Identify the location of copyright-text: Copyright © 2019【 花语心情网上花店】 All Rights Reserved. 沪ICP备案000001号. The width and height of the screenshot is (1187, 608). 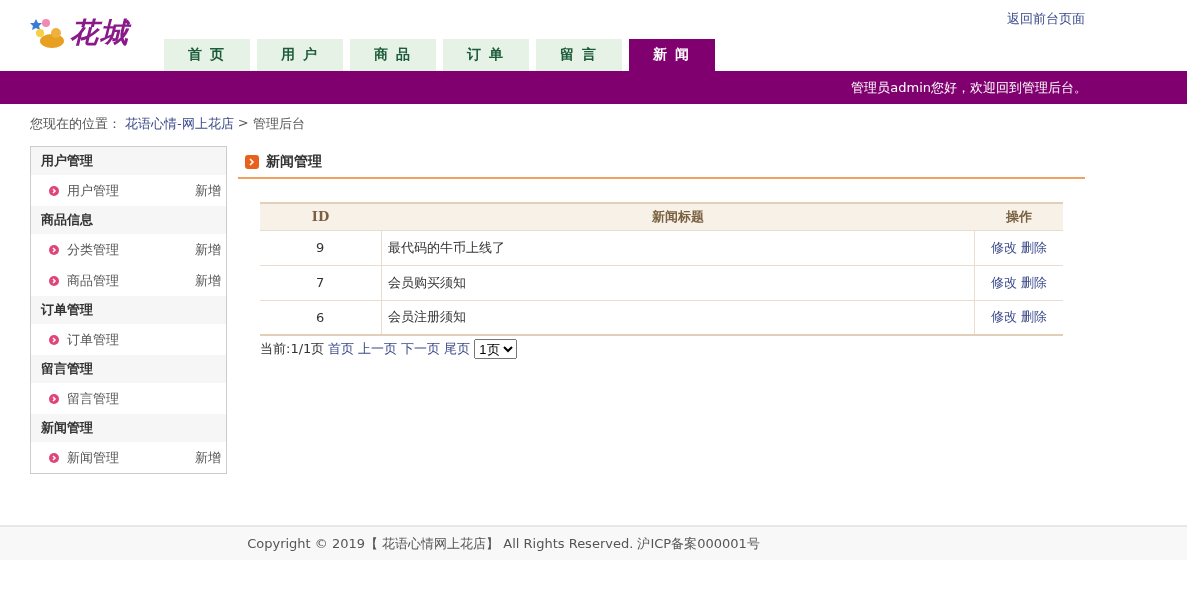
(503, 543).